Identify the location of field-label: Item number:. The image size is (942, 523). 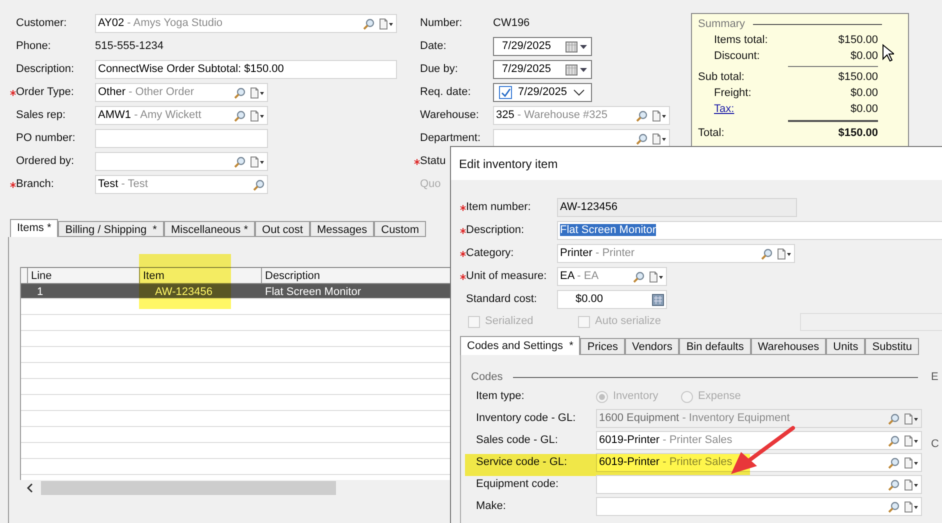
(498, 208).